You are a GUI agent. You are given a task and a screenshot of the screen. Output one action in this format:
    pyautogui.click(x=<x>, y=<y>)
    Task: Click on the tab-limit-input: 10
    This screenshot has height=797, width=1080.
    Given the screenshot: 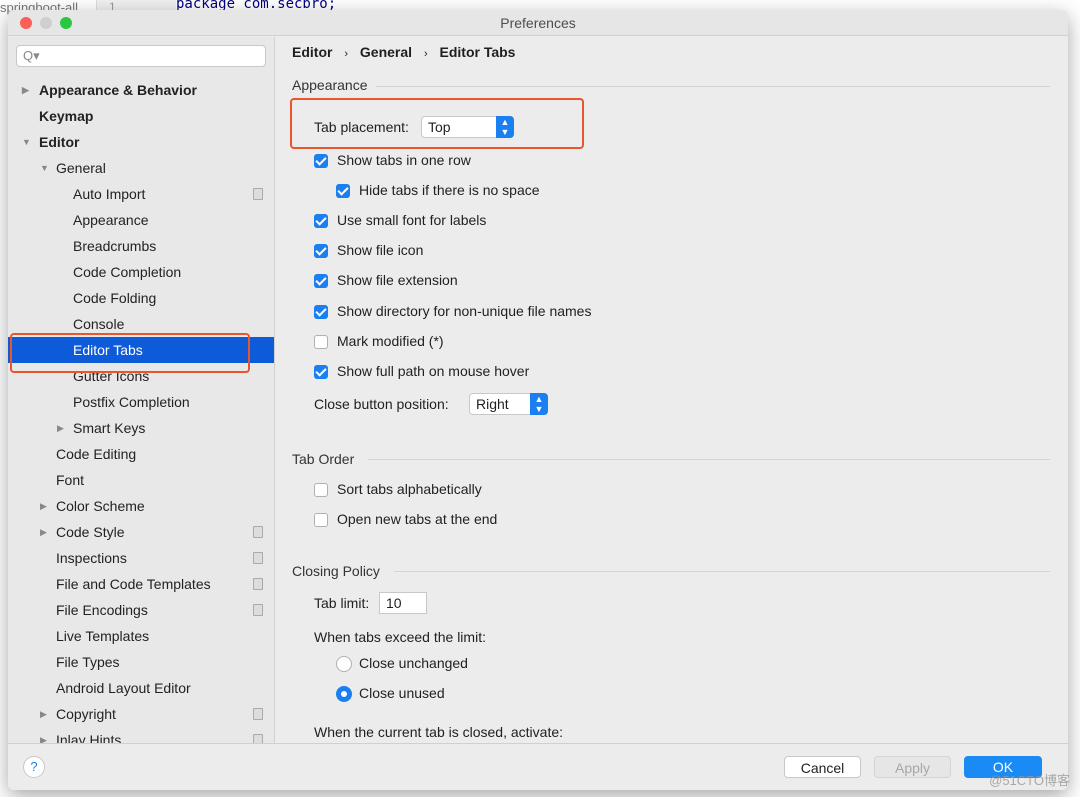 What is the action you would take?
    pyautogui.click(x=403, y=603)
    